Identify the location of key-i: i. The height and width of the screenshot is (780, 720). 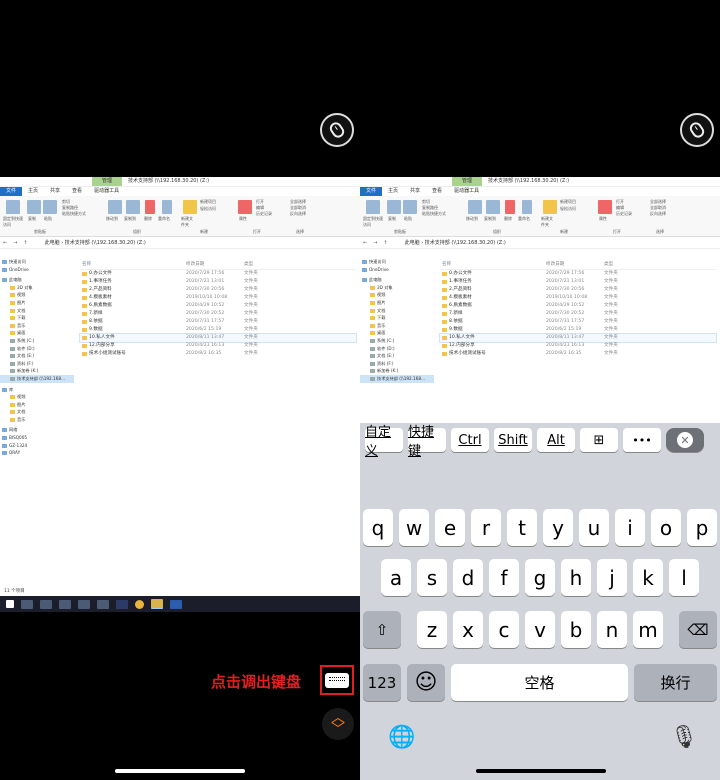
(630, 527).